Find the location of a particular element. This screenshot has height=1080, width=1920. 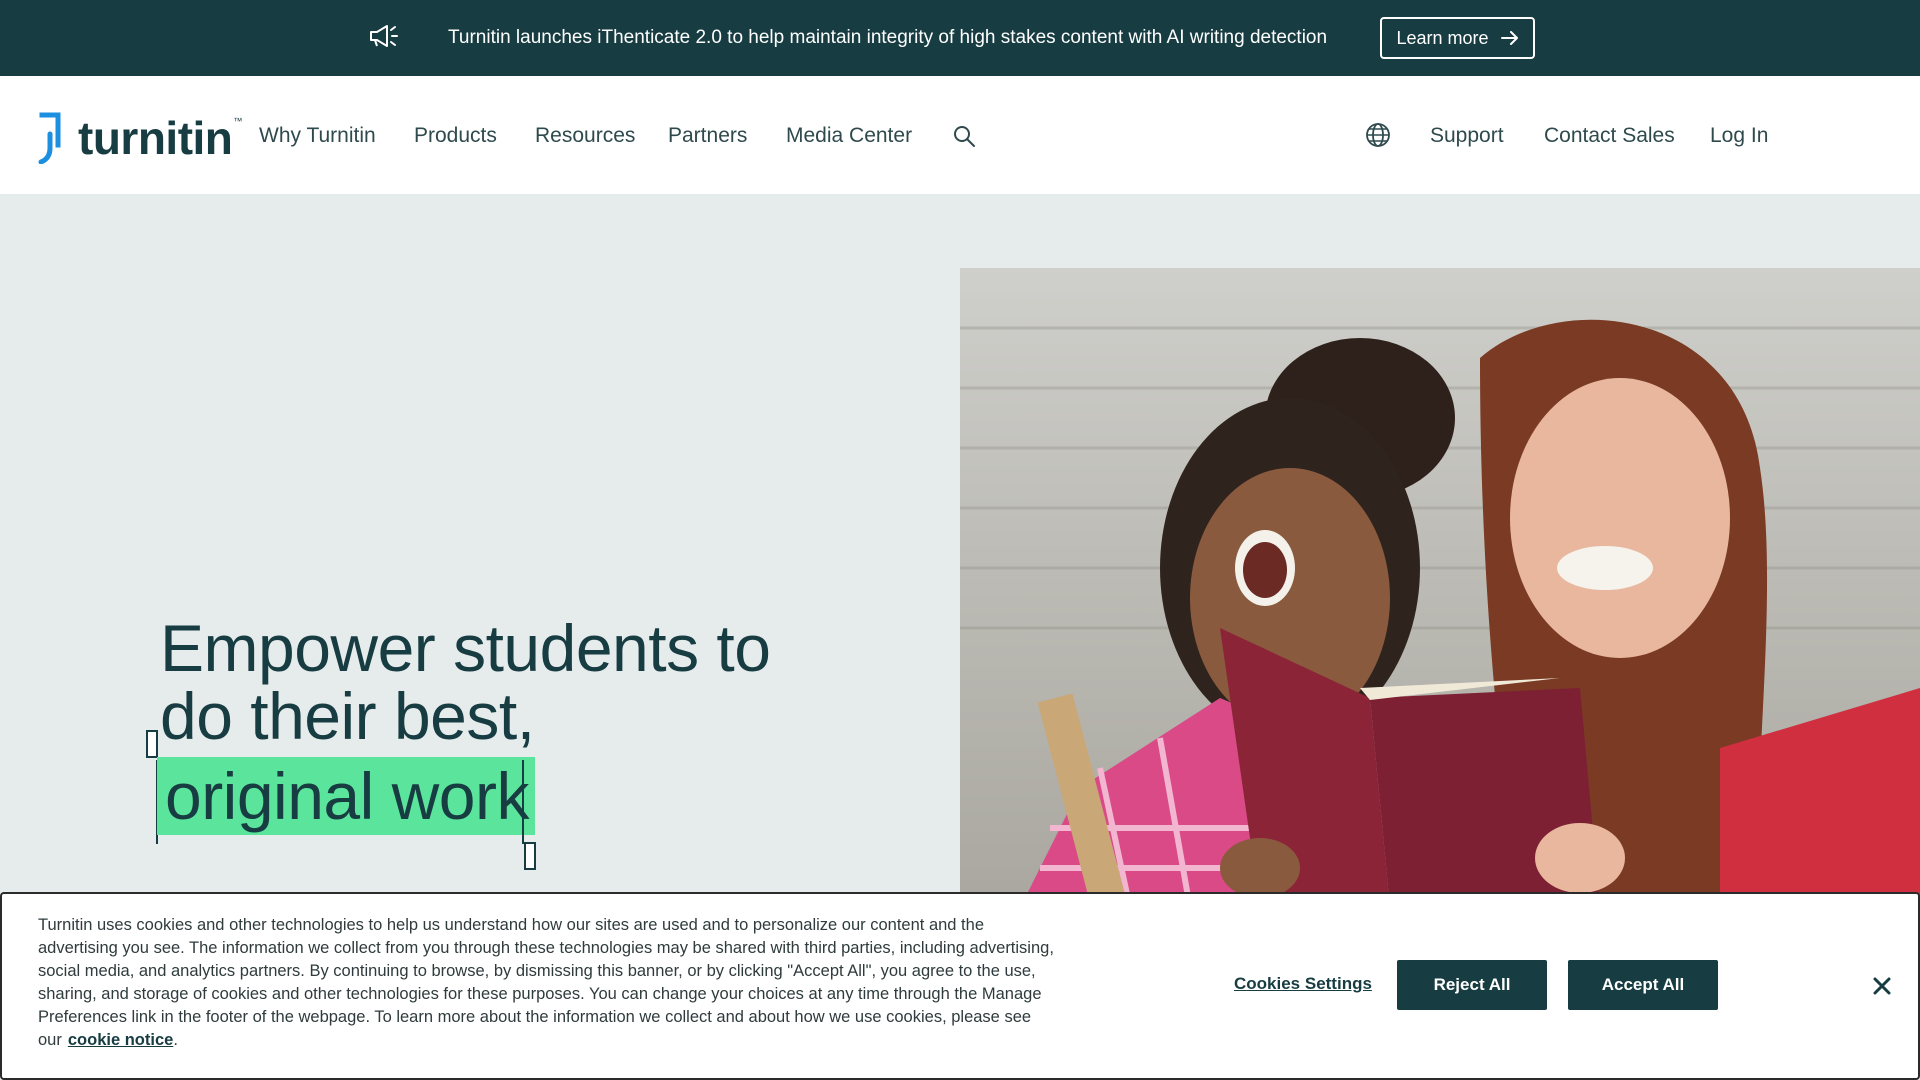

cookie-banner-period: . is located at coordinates (175, 1040).